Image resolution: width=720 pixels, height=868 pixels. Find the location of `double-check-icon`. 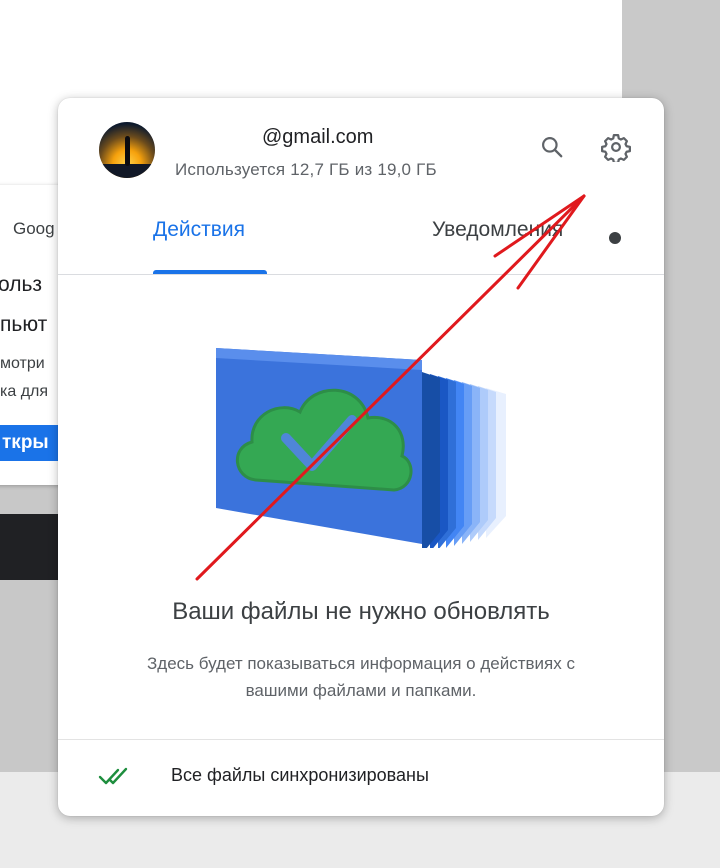

double-check-icon is located at coordinates (113, 776).